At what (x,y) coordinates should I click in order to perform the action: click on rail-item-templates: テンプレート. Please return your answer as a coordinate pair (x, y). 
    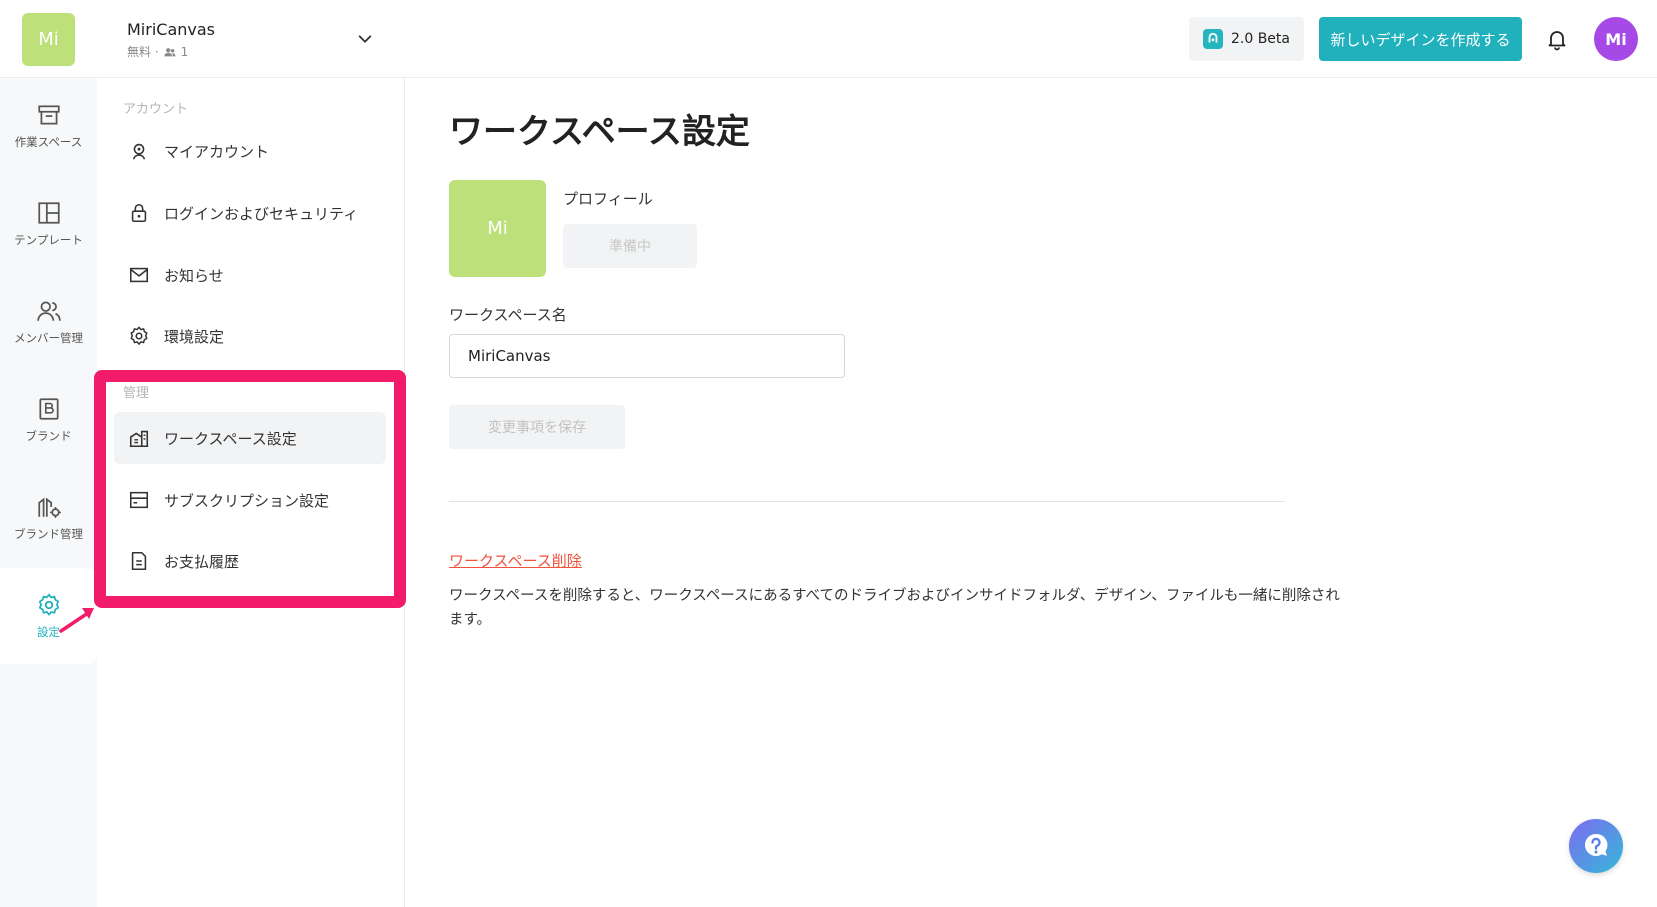
    Looking at the image, I should click on (48, 224).